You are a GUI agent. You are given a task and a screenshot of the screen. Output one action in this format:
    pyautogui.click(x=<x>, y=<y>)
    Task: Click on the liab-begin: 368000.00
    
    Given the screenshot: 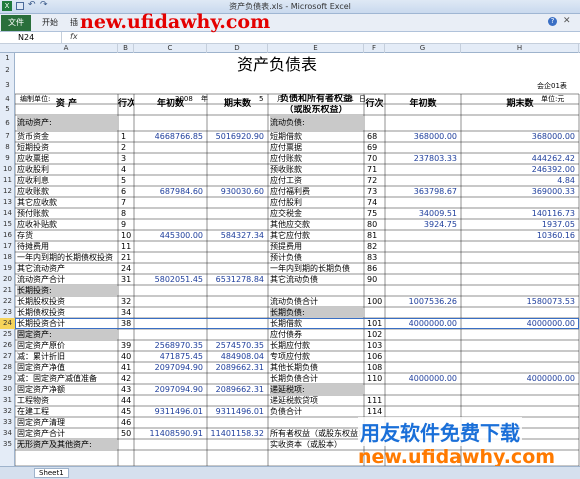 What is the action you would take?
    pyautogui.click(x=422, y=136)
    